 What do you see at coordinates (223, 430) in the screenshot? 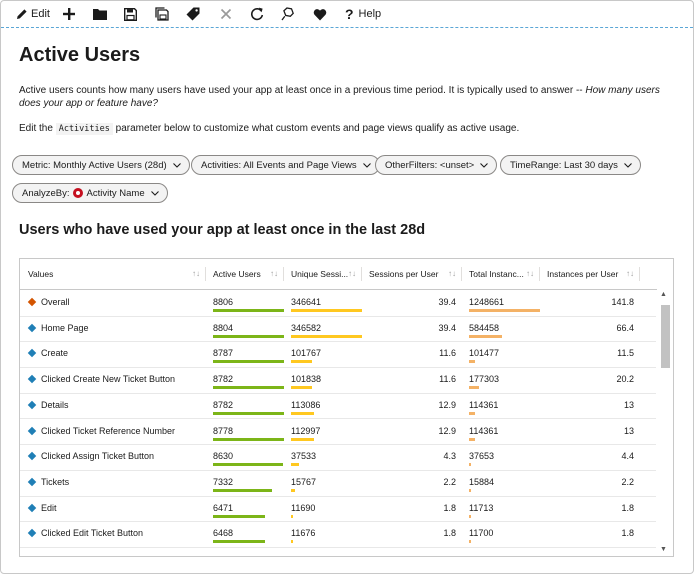
I see `active-users-value: 8778` at bounding box center [223, 430].